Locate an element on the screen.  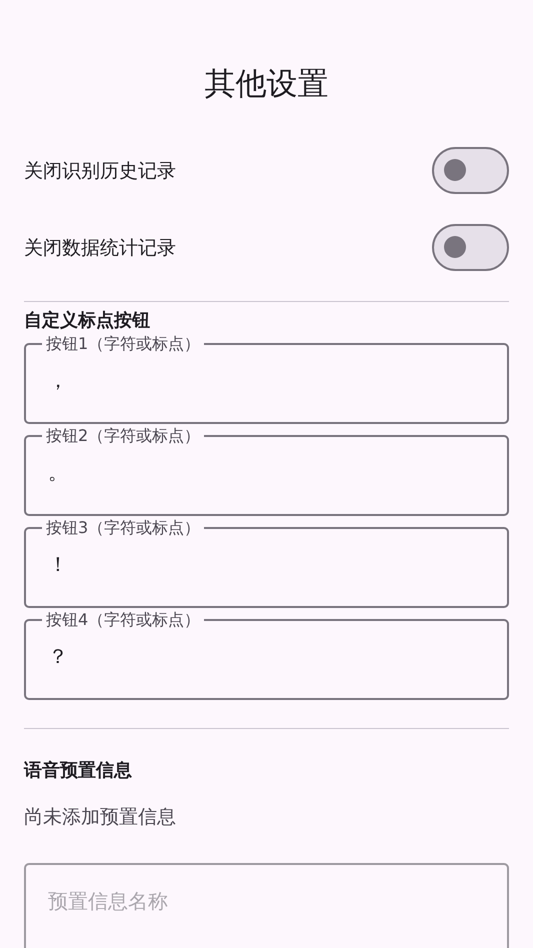
input-field: 预置信息名称 is located at coordinates (266, 904).